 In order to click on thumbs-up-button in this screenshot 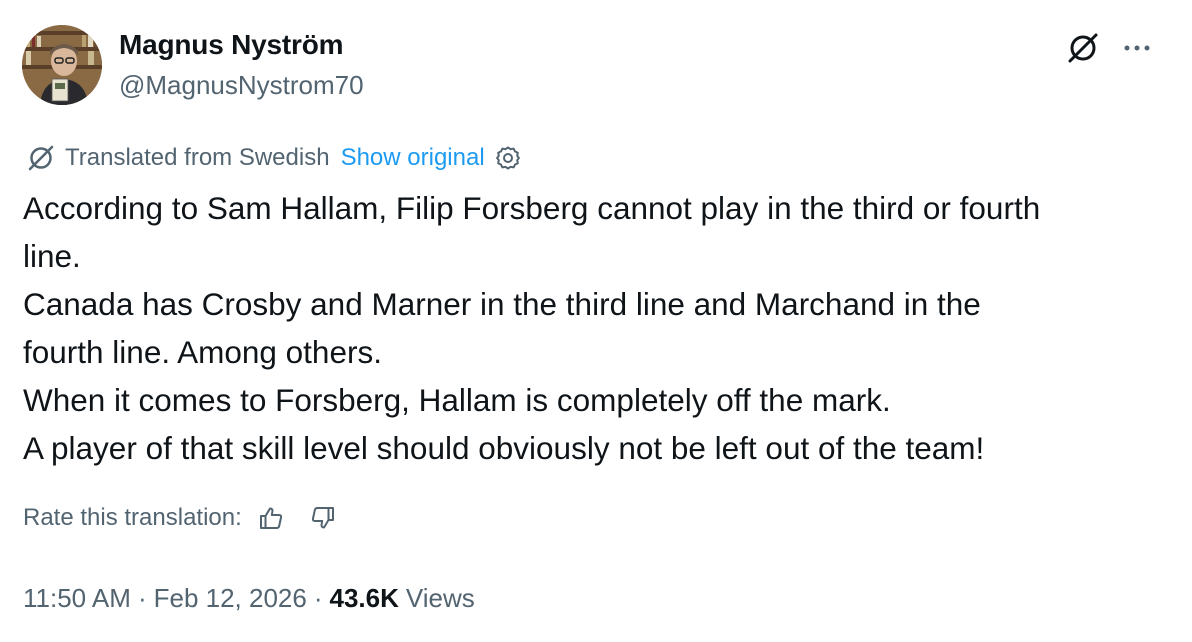, I will do `click(271, 518)`.